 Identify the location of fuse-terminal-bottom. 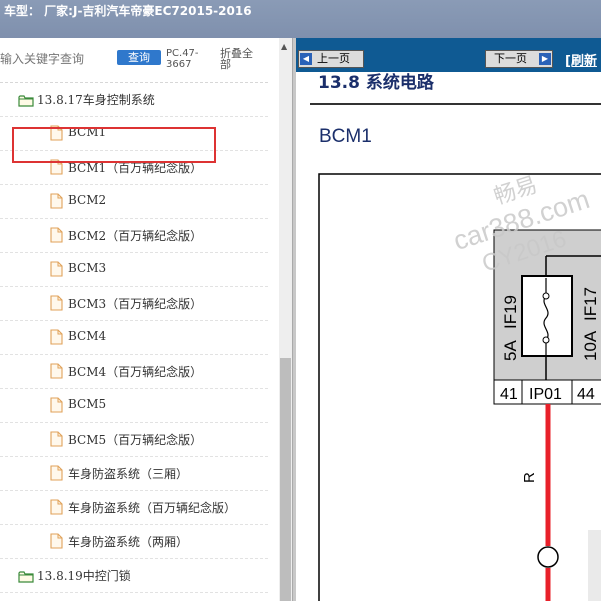
(546, 340).